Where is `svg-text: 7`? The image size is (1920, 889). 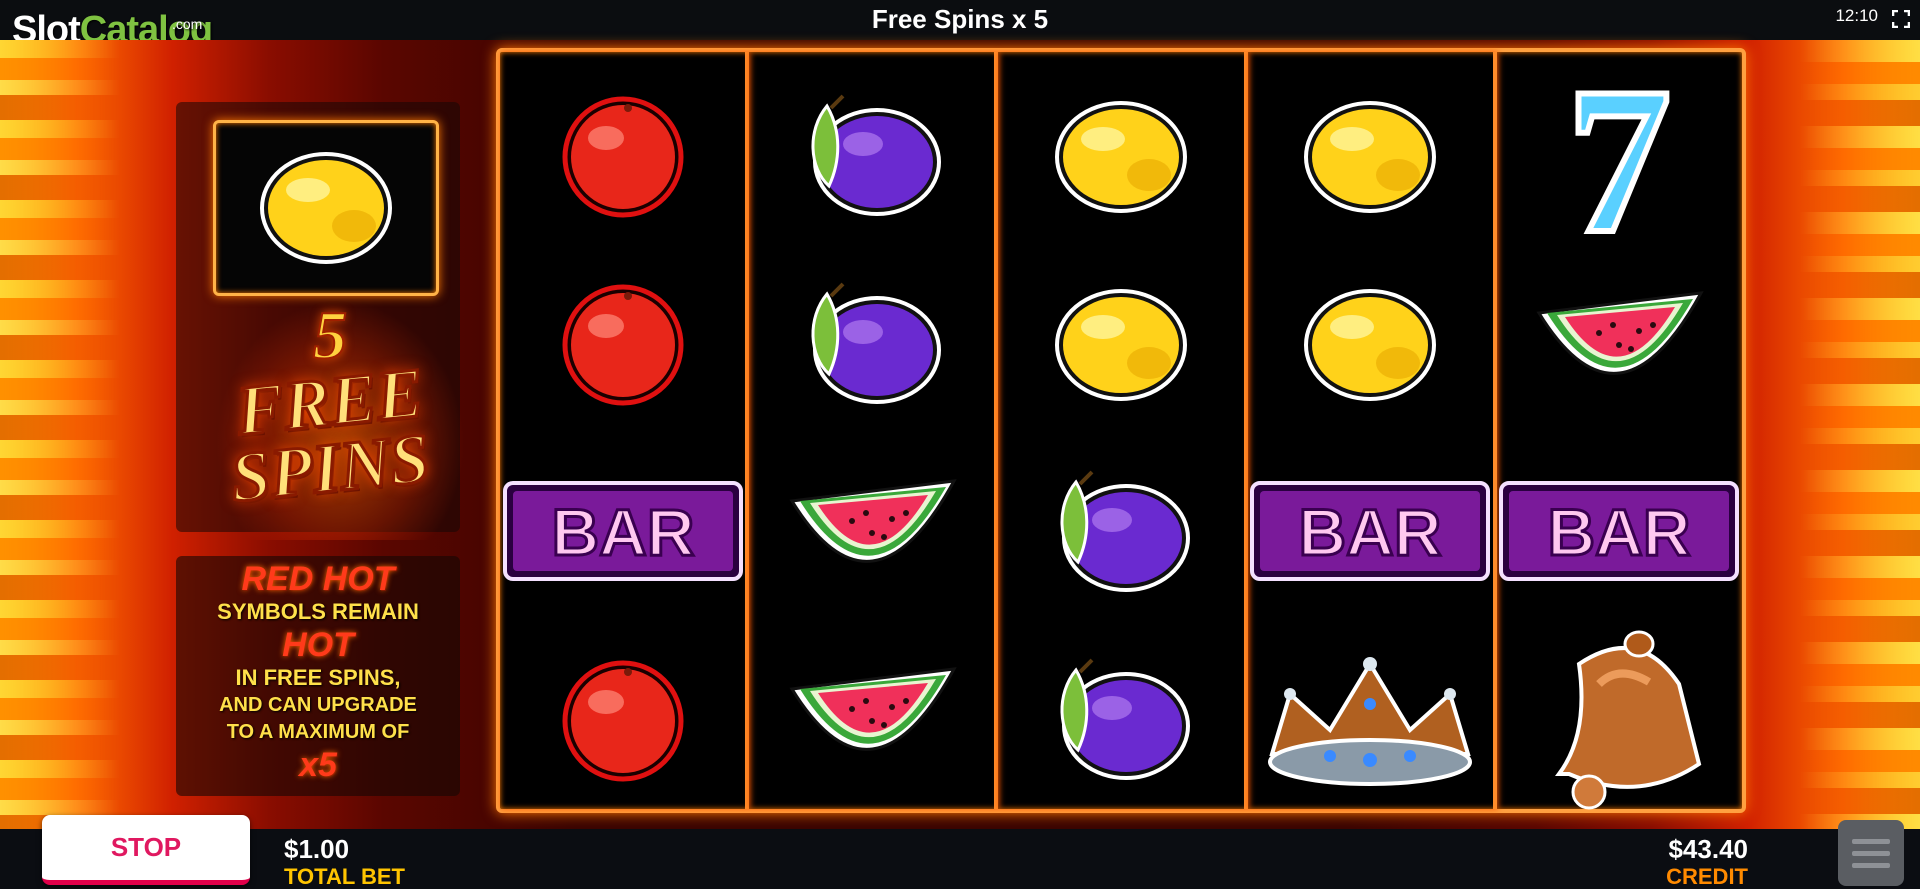
svg-text: 7 is located at coordinates (1619, 155).